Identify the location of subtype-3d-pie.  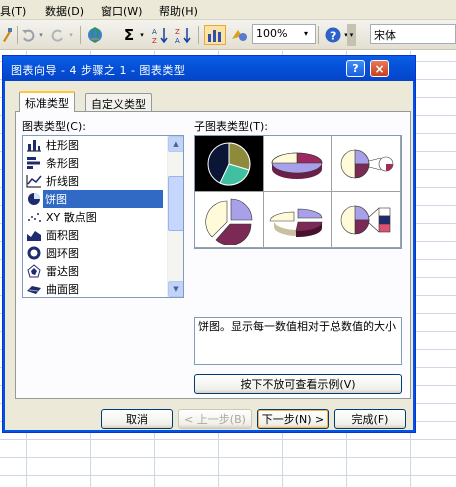
(298, 164).